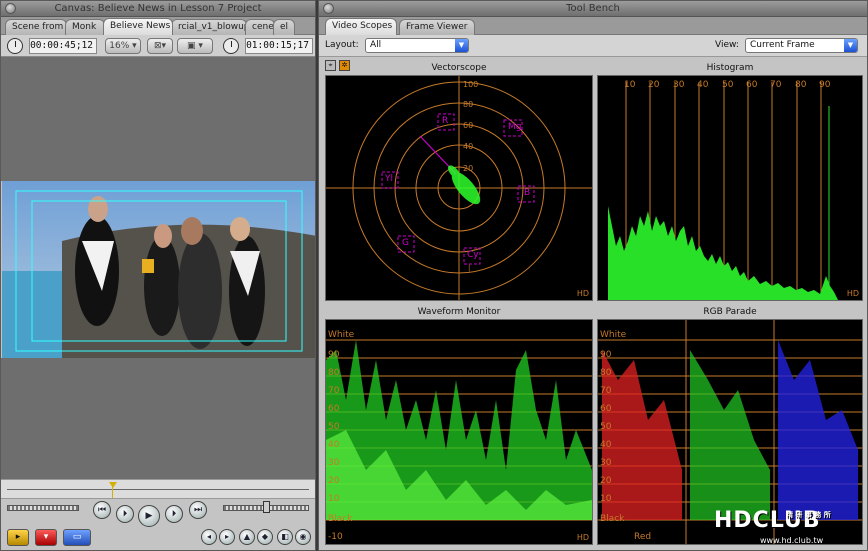 The width and height of the screenshot is (868, 551). I want to click on canvas-titlebar: Canvas: Believe News in Lesson 7 Project, so click(158, 9).